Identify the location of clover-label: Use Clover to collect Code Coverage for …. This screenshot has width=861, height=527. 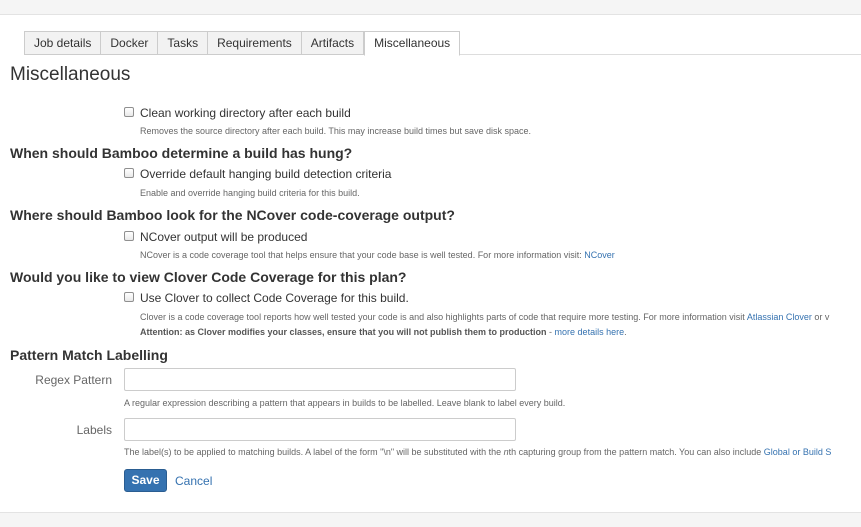
(274, 298).